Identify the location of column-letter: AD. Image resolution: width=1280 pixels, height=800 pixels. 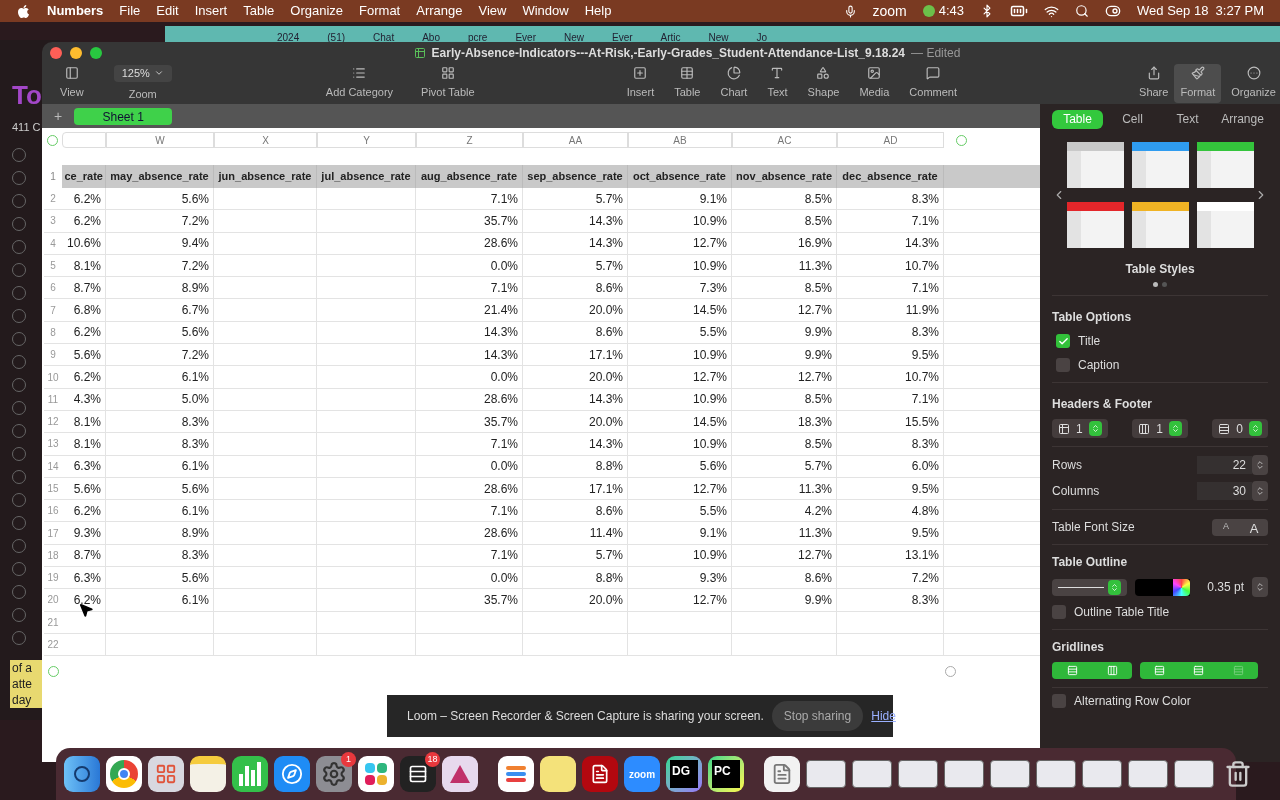
(890, 140).